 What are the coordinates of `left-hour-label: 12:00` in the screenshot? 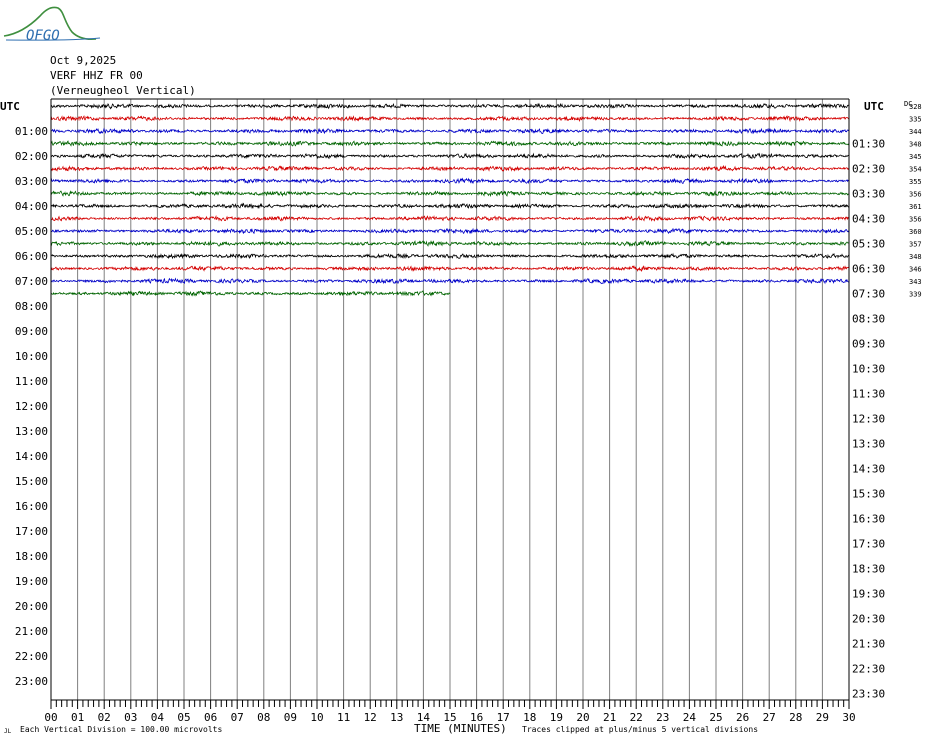 It's located at (31, 406).